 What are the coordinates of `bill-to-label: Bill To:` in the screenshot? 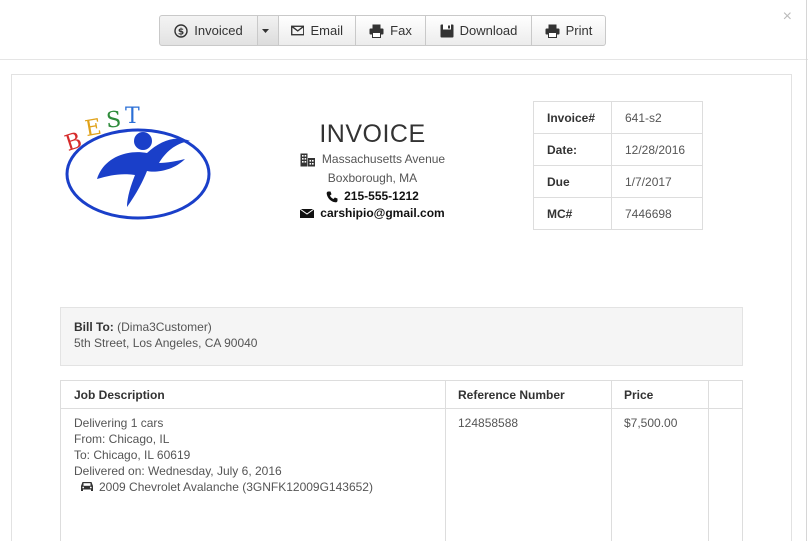 It's located at (94, 327).